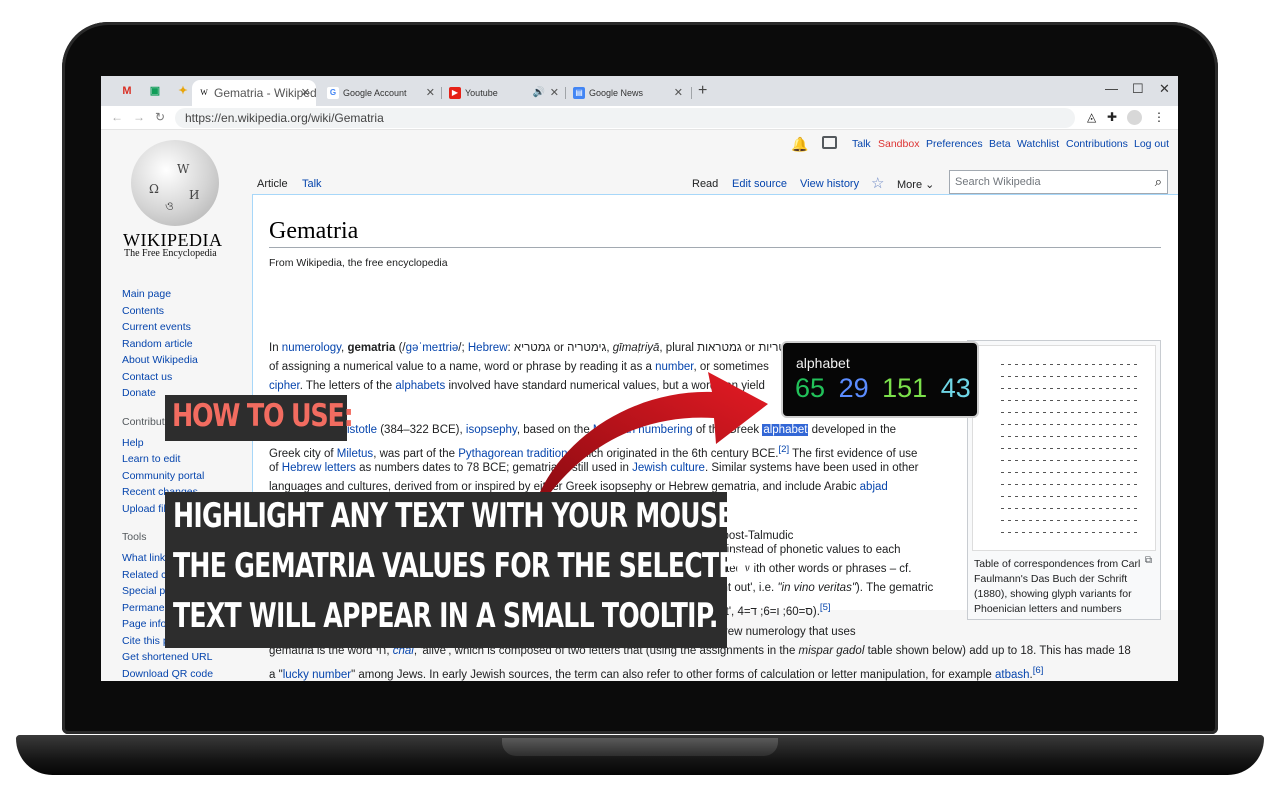 The height and width of the screenshot is (800, 1280). What do you see at coordinates (458, 516) in the screenshot?
I see `instruction-line: HIGHLIGHT ANY TEXT WITH YOUR MOUSE.` at bounding box center [458, 516].